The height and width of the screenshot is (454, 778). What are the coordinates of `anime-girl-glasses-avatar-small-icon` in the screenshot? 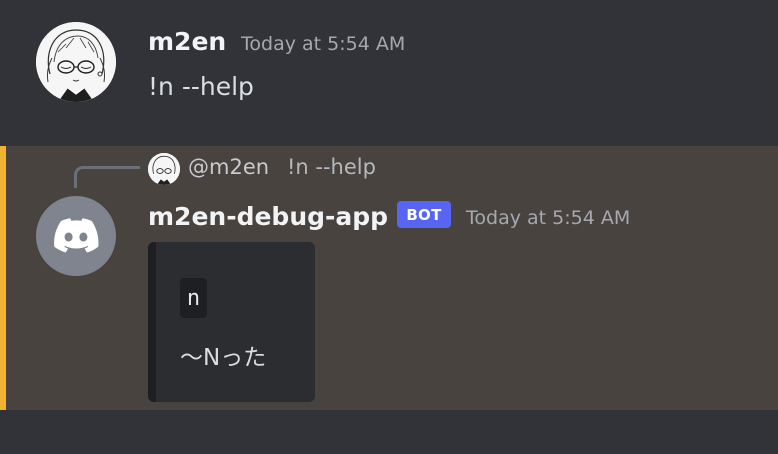 It's located at (164, 169).